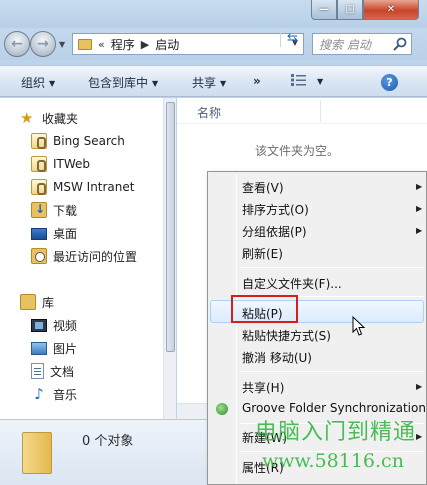  Describe the element at coordinates (62, 44) in the screenshot. I see `history-dropdown-icon: ▼` at that location.